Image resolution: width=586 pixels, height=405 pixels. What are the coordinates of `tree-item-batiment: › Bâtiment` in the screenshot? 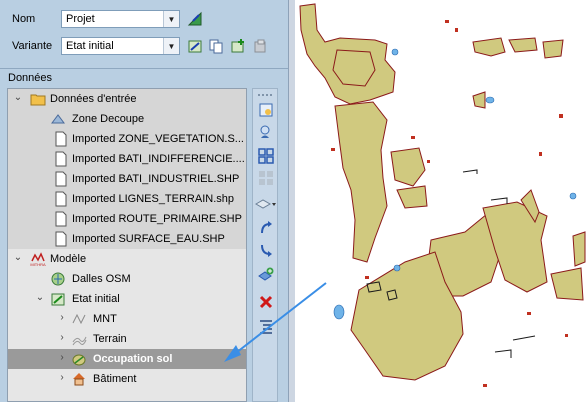 It's located at (127, 379).